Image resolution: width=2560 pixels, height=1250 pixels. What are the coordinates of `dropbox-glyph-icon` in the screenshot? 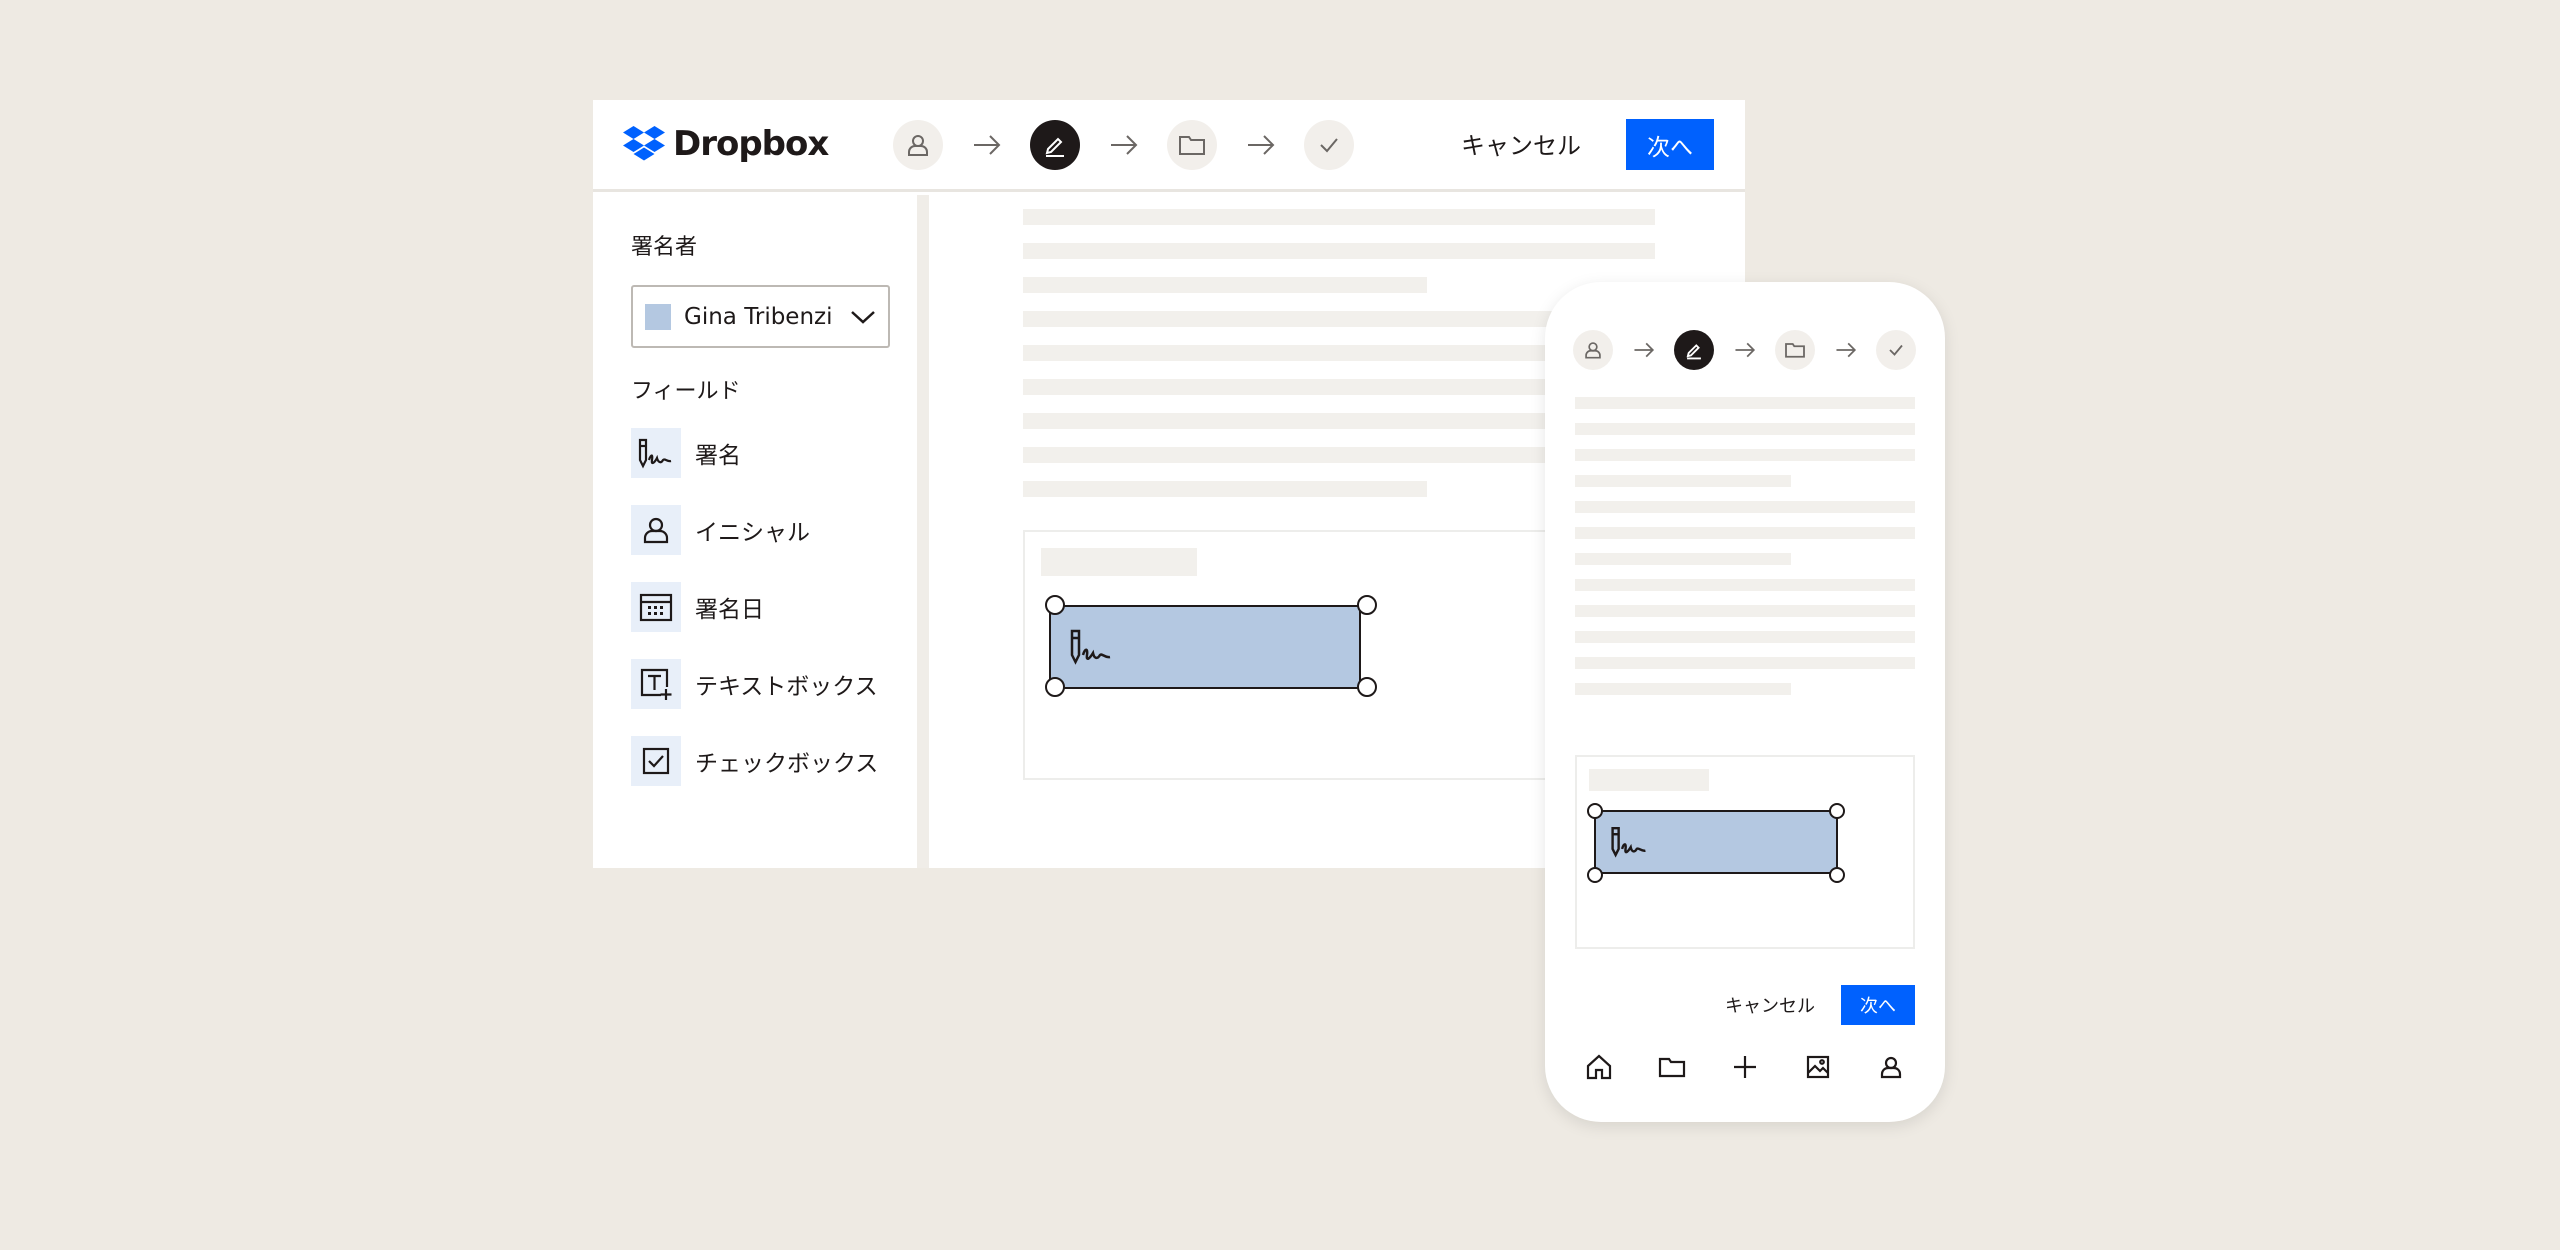 It's located at (644, 143).